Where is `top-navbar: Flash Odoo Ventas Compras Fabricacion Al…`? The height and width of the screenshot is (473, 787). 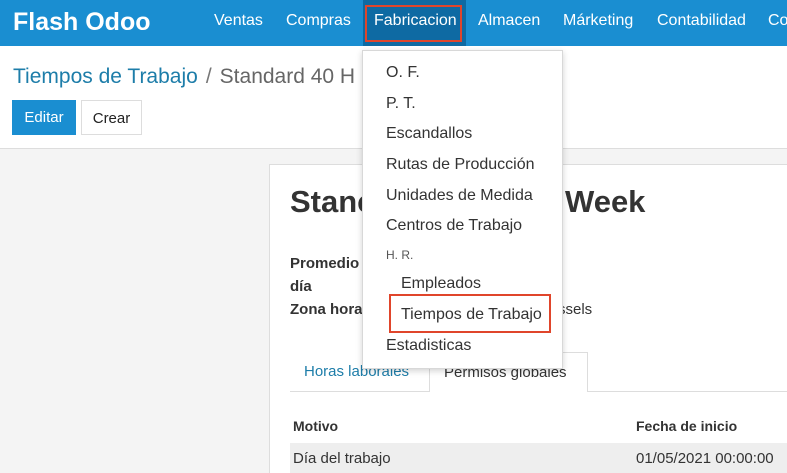 top-navbar: Flash Odoo Ventas Compras Fabricacion Al… is located at coordinates (393, 23).